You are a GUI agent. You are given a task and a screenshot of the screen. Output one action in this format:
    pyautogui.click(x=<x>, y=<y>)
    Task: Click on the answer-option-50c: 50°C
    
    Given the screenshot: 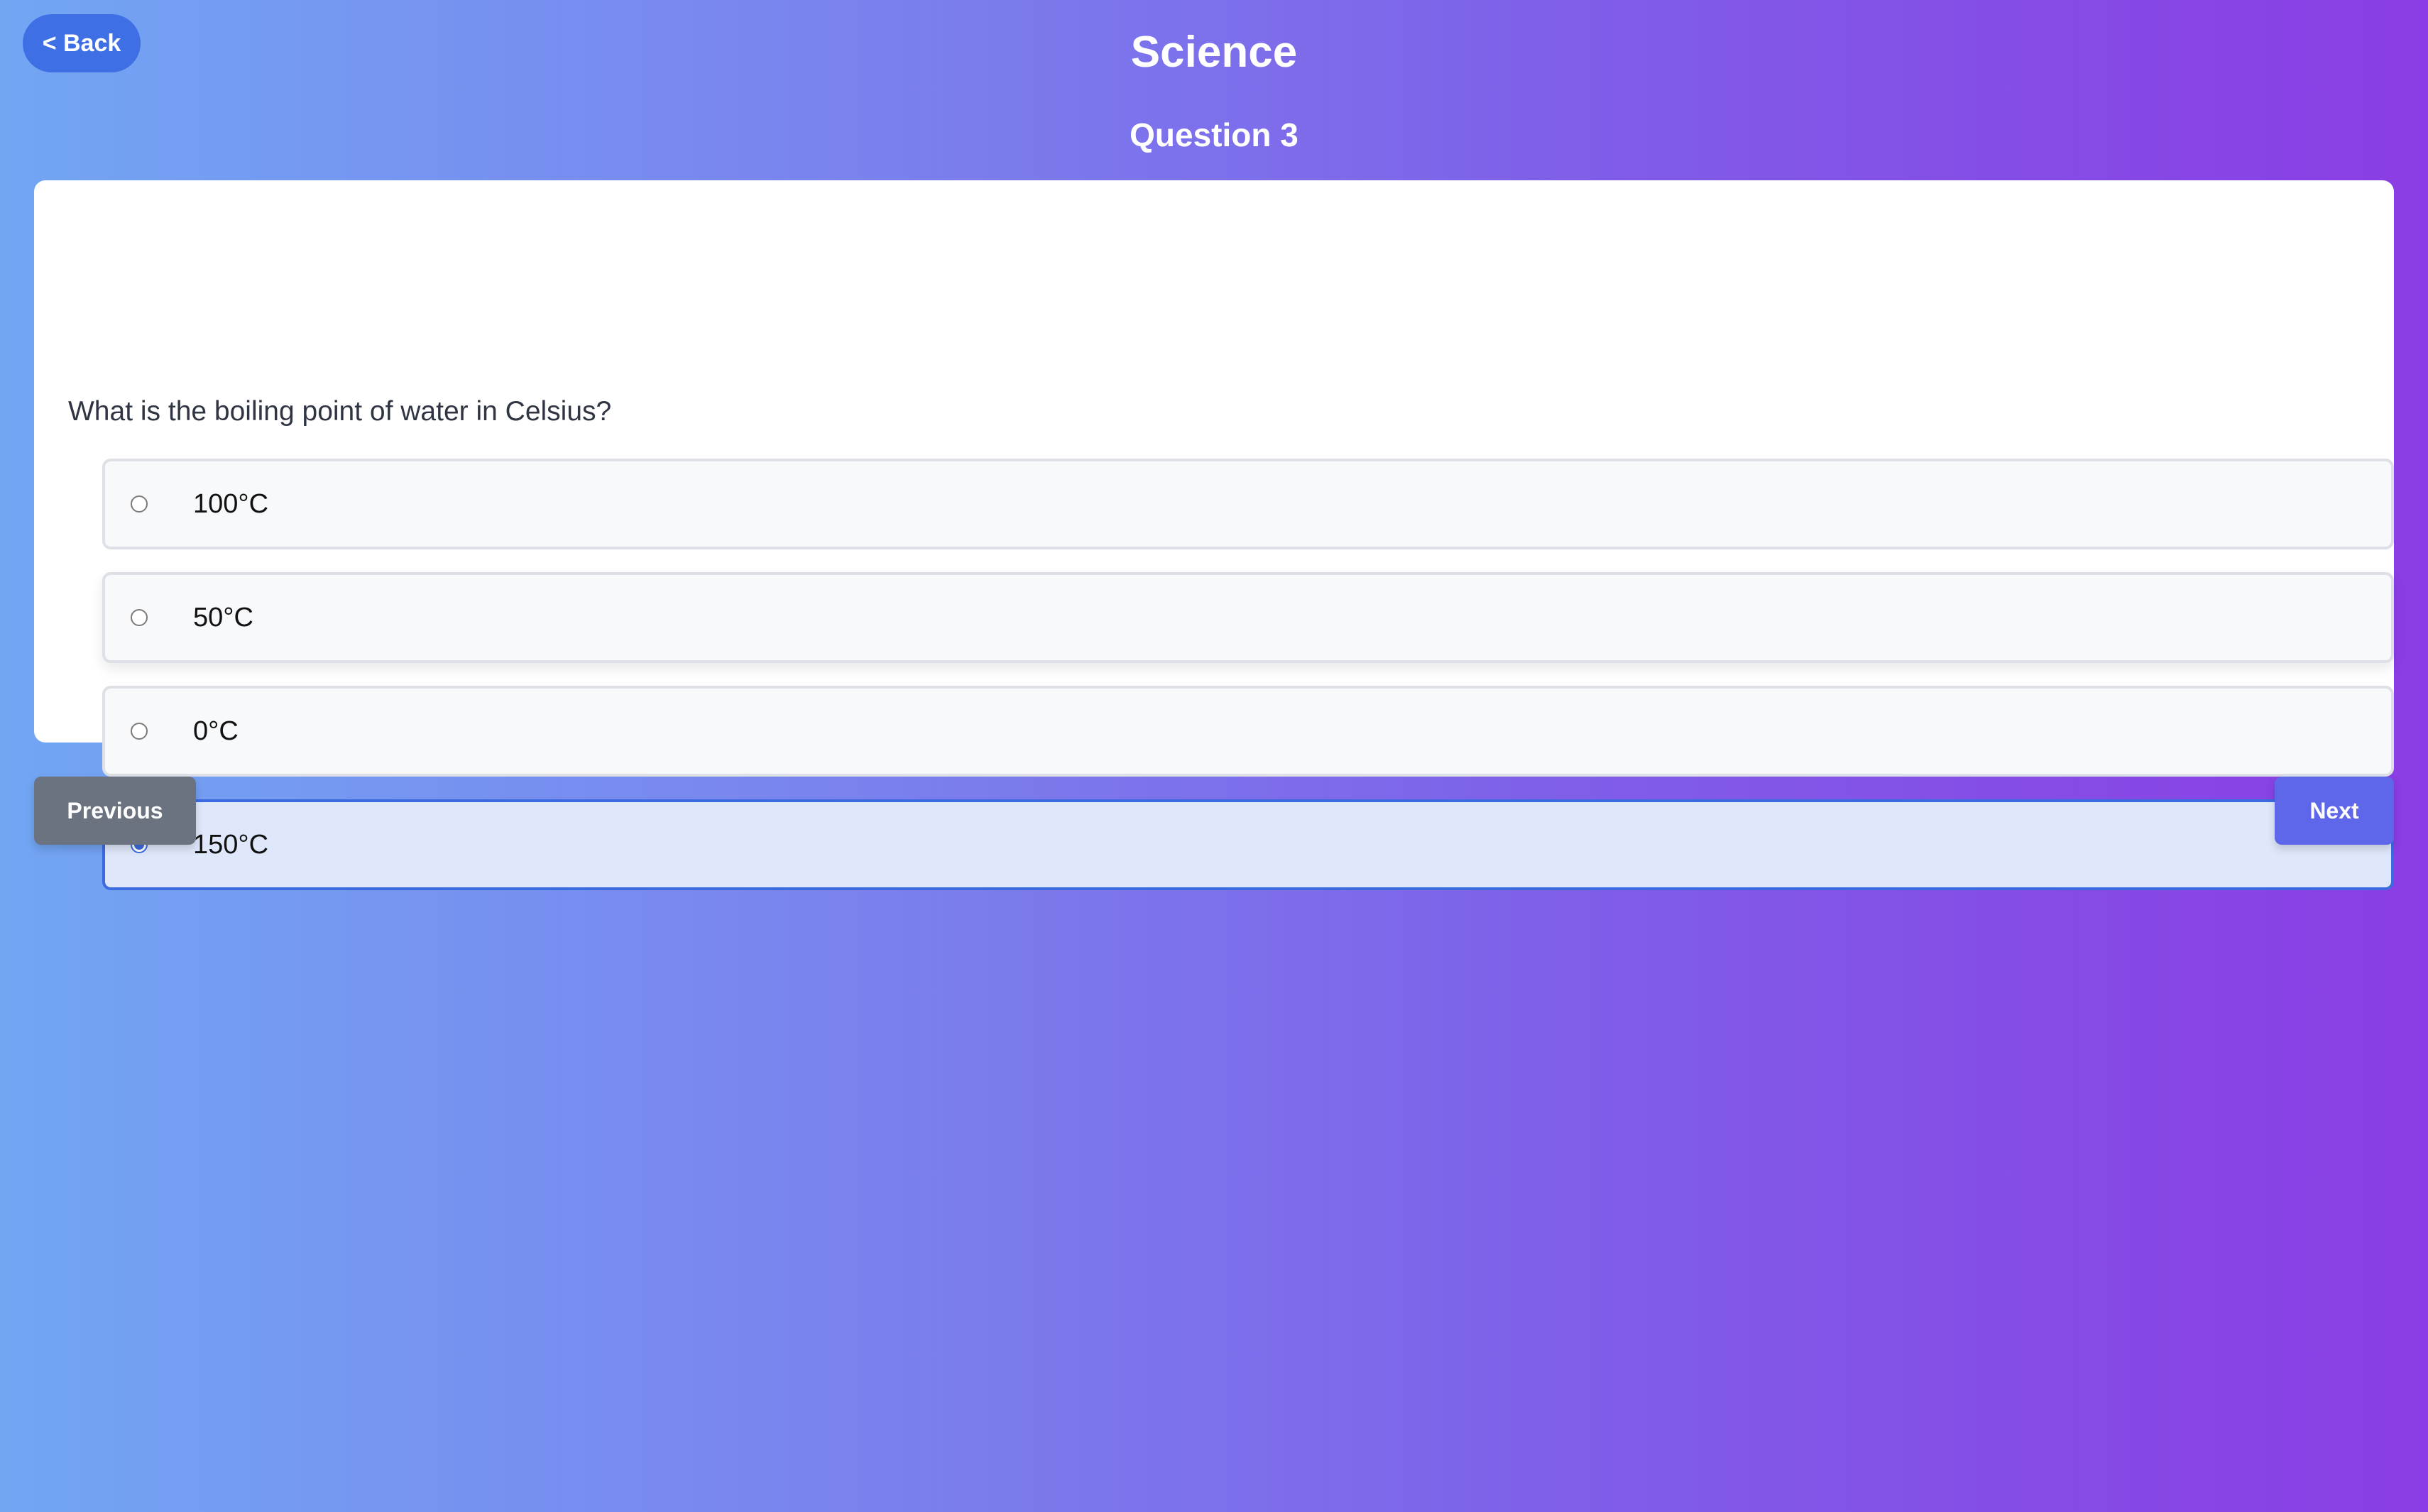 What is the action you would take?
    pyautogui.click(x=1248, y=618)
    